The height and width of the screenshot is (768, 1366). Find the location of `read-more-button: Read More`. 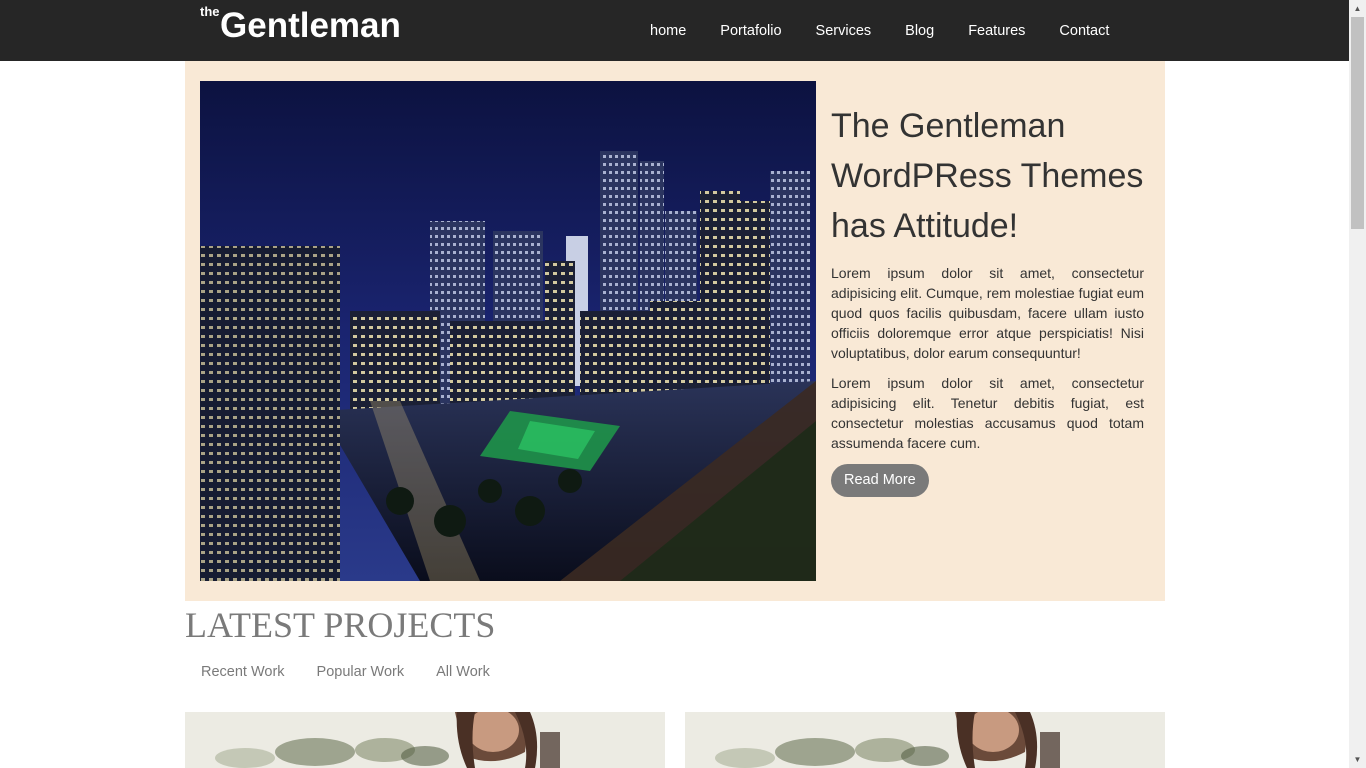

read-more-button: Read More is located at coordinates (880, 480).